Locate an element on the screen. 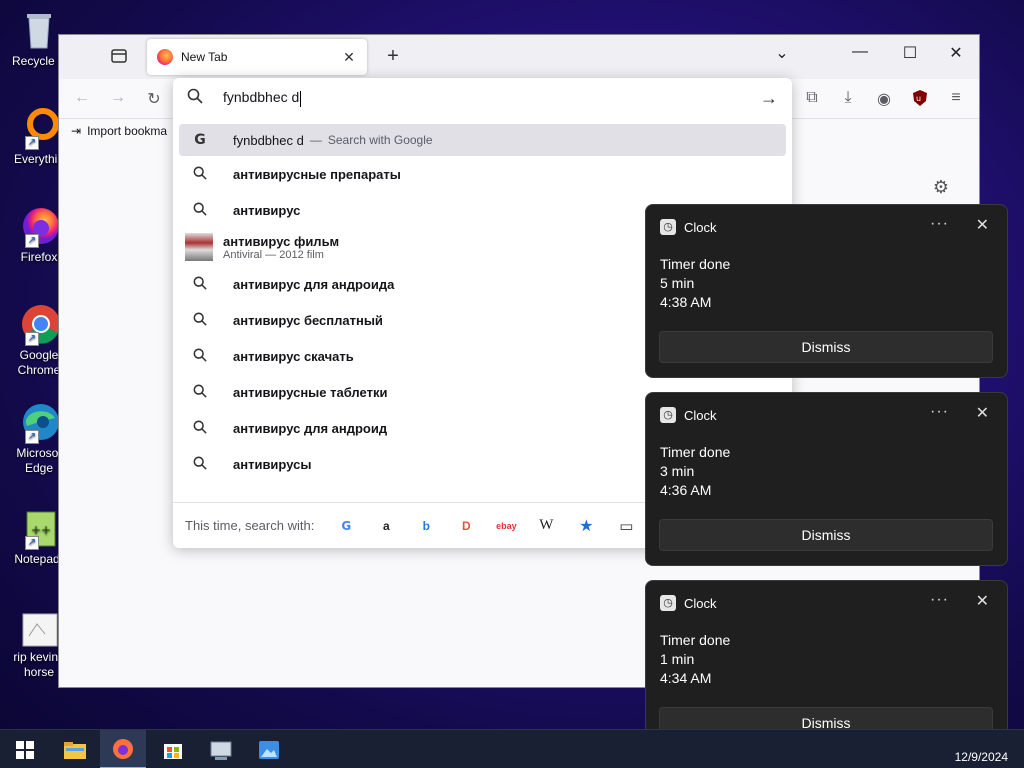 Image resolution: width=1024 pixels, height=768 pixels. reload-icon: ↻ is located at coordinates (154, 100).